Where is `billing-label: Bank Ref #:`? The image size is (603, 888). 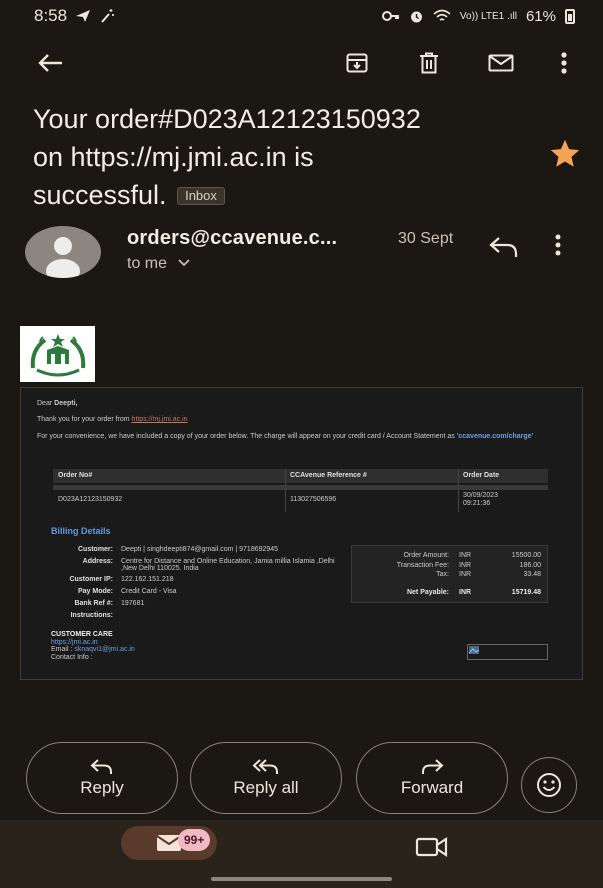 billing-label: Bank Ref #: is located at coordinates (93, 603).